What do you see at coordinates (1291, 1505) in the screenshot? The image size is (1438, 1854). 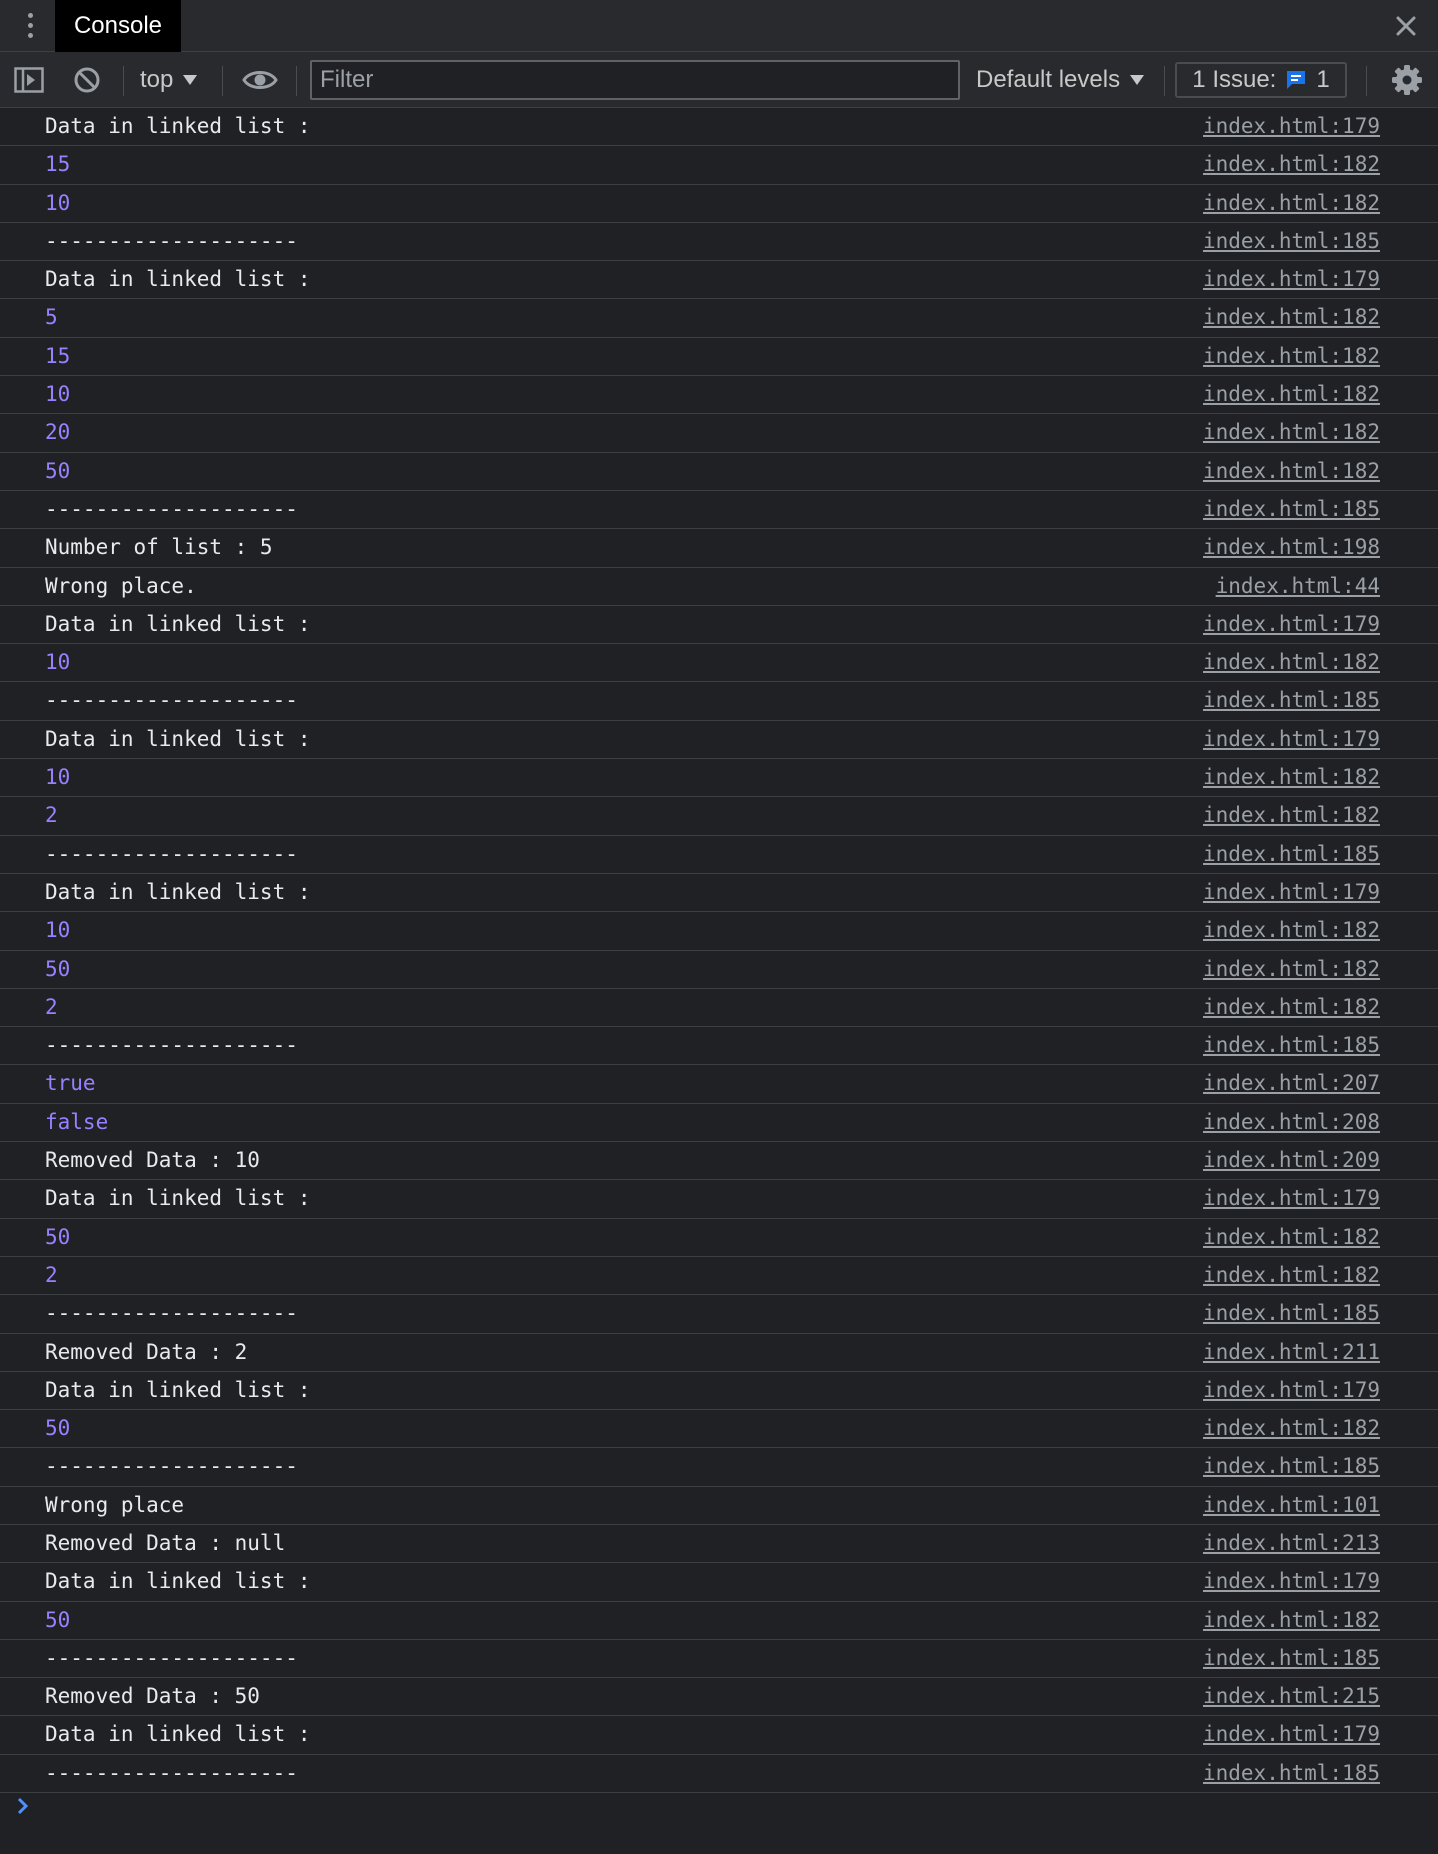 I see `source-link: index.html:101` at bounding box center [1291, 1505].